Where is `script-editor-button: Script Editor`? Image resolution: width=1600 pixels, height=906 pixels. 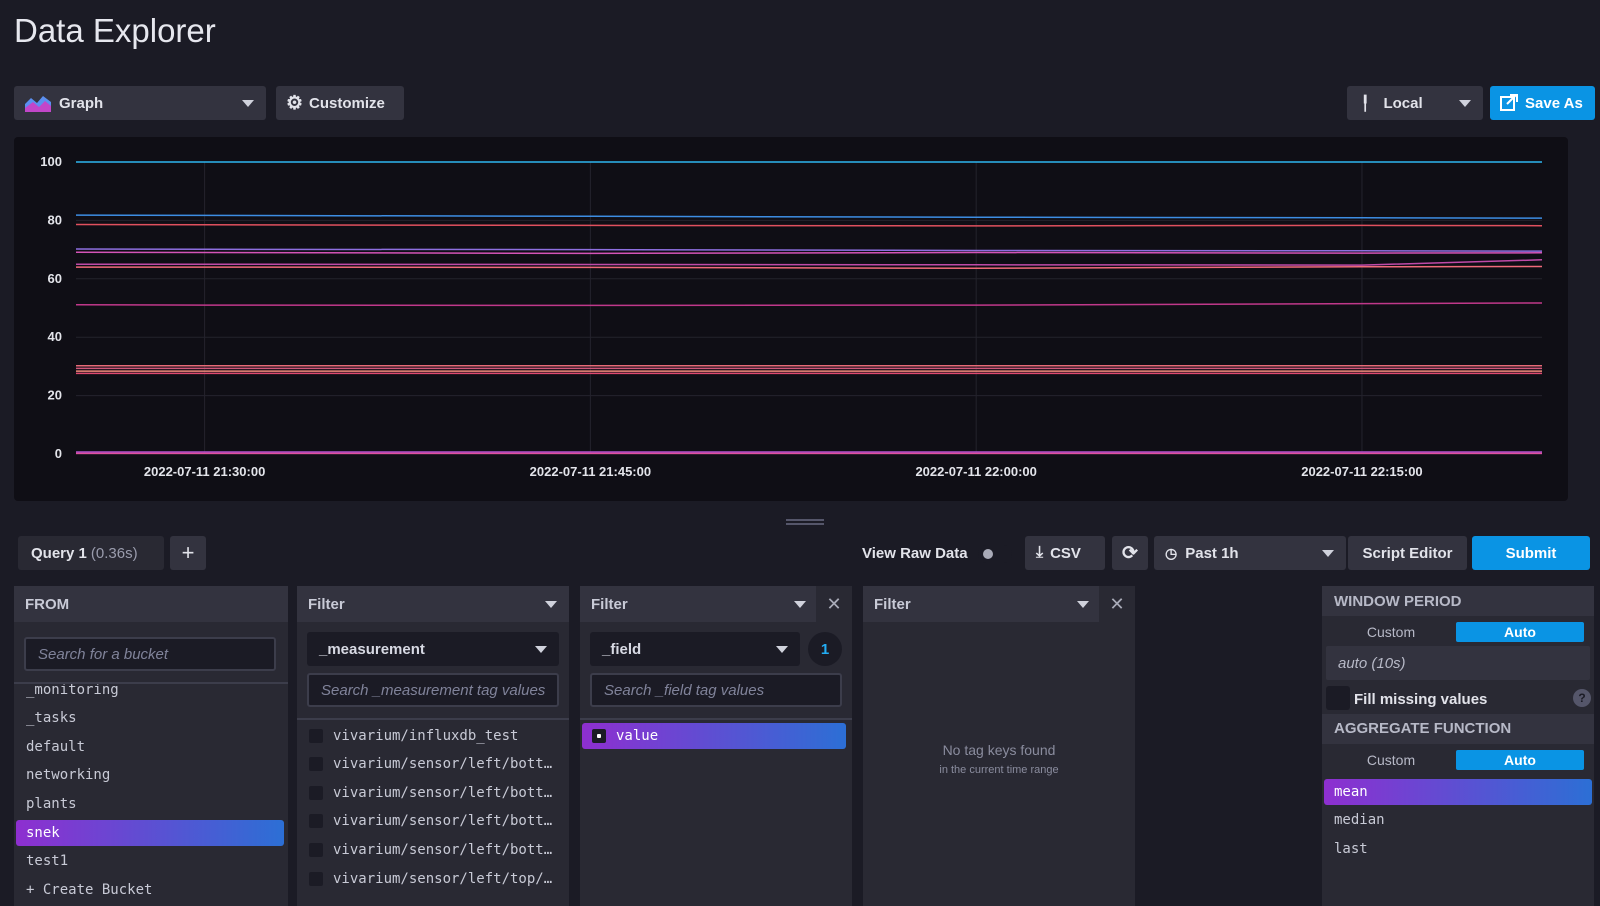
script-editor-button: Script Editor is located at coordinates (1407, 553).